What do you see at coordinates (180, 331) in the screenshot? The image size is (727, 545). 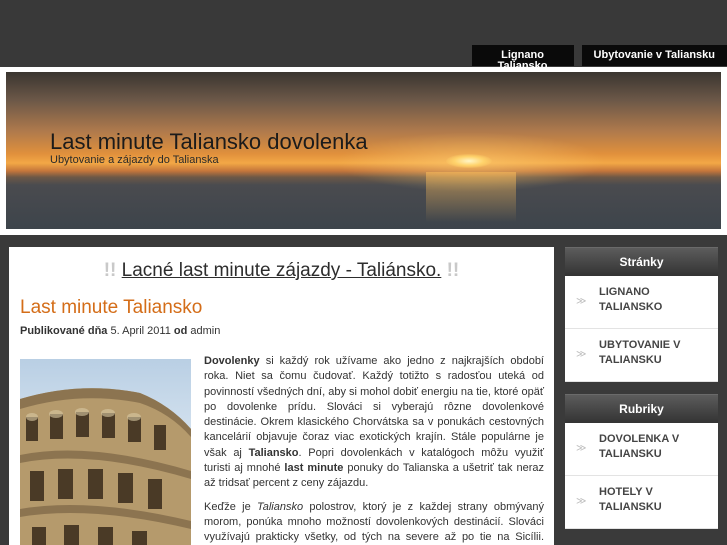 I see `meta-by-label: od` at bounding box center [180, 331].